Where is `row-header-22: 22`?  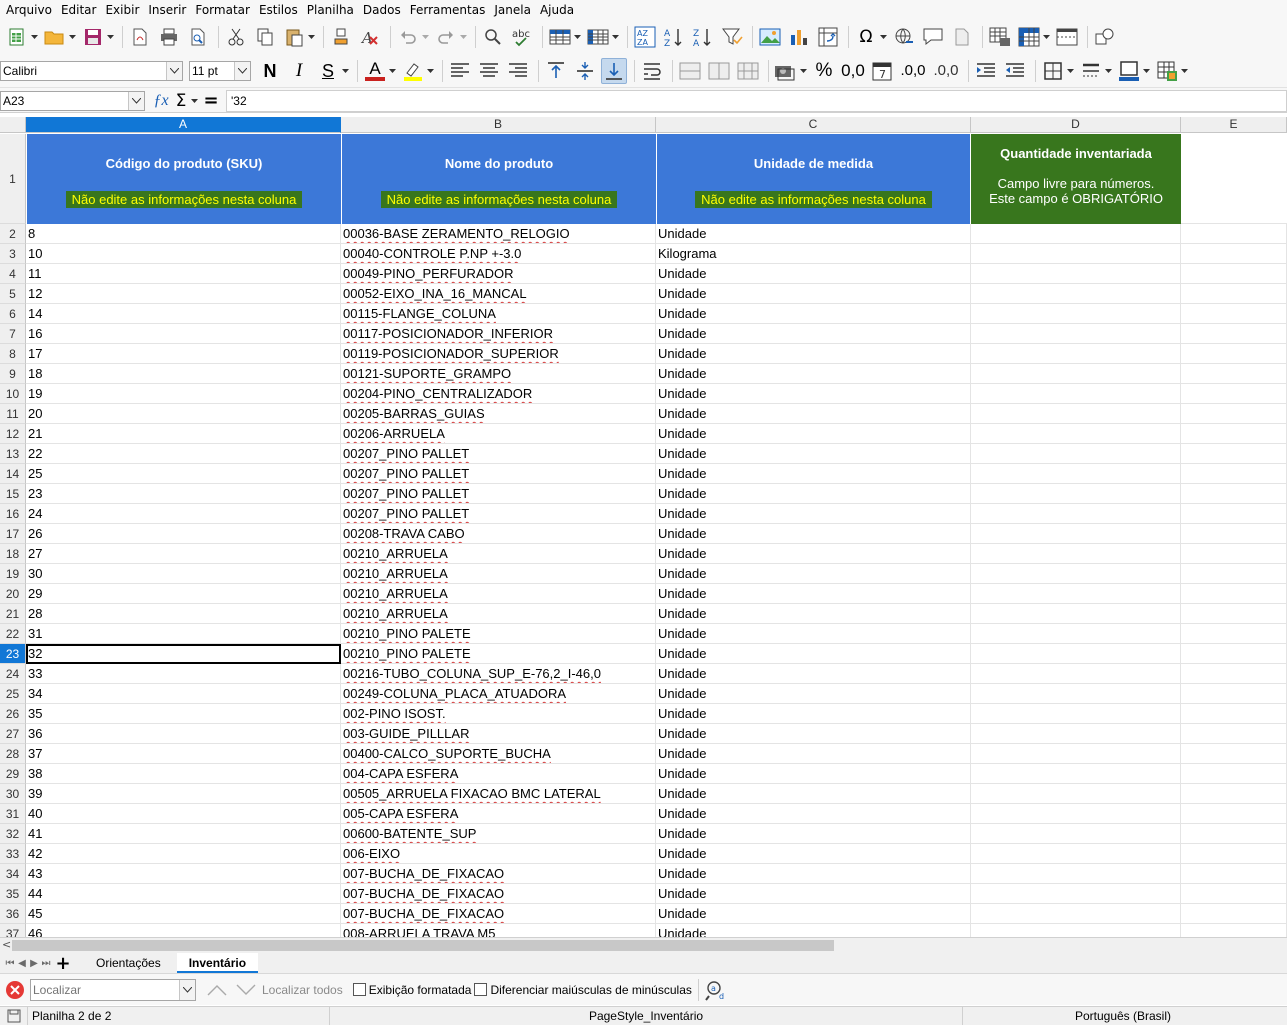
row-header-22: 22 is located at coordinates (13, 634).